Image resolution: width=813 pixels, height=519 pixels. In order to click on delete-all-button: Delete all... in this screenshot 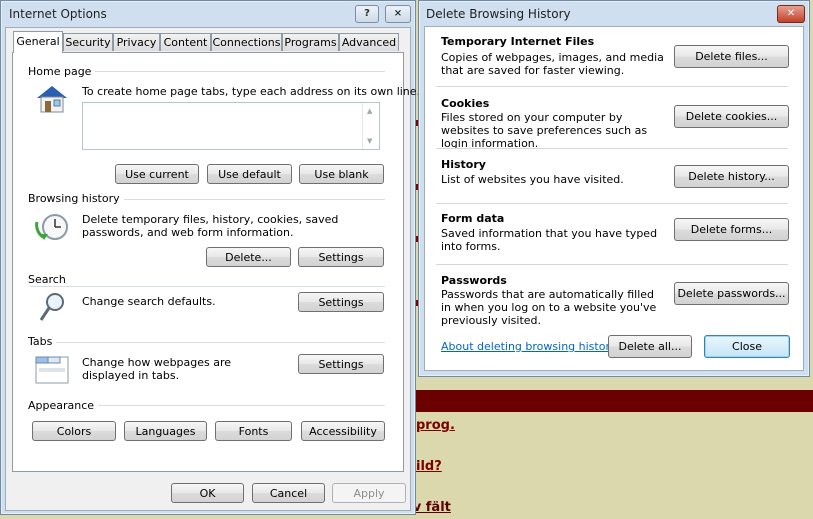, I will do `click(650, 346)`.